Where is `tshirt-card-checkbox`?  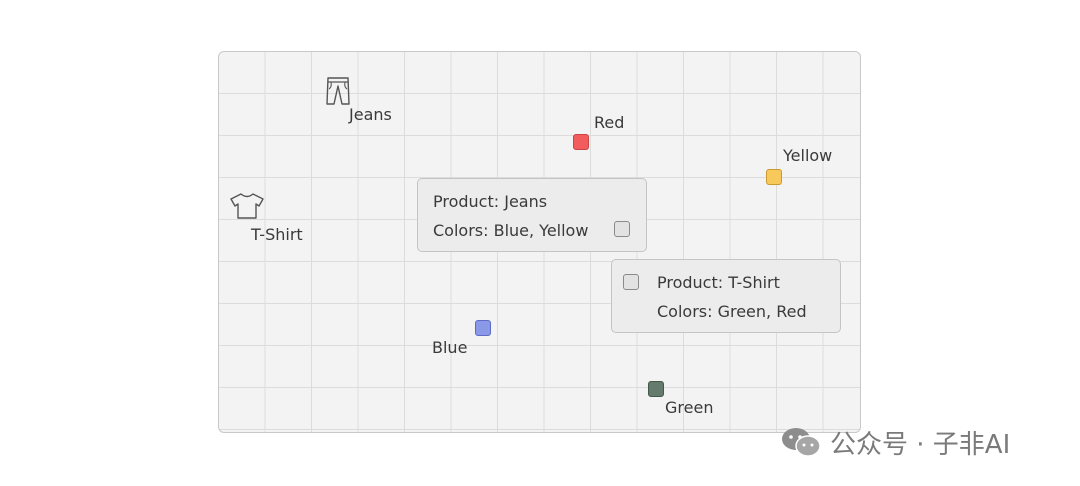 tshirt-card-checkbox is located at coordinates (631, 282).